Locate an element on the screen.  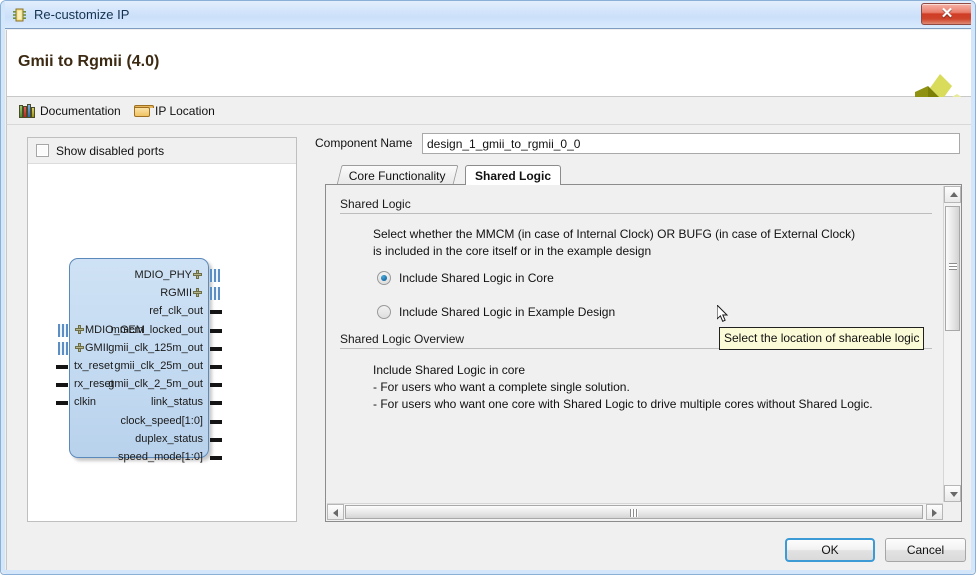
horizontal-scrollbar-thumb is located at coordinates (634, 512).